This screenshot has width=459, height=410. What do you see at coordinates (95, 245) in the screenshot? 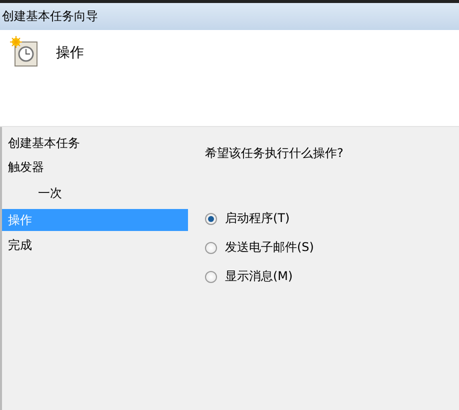
I see `sidebar-item: 完成` at bounding box center [95, 245].